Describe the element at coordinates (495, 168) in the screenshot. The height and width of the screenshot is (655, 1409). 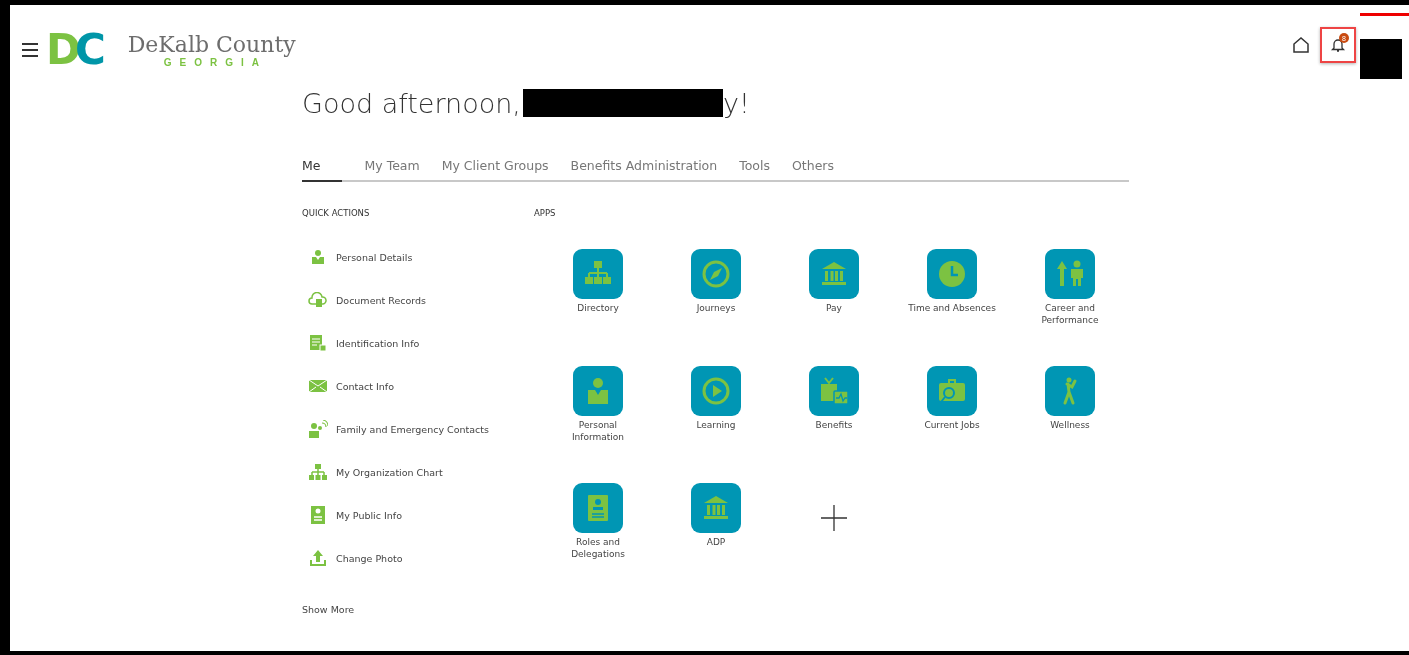
I see `tab: My Client Groups` at that location.